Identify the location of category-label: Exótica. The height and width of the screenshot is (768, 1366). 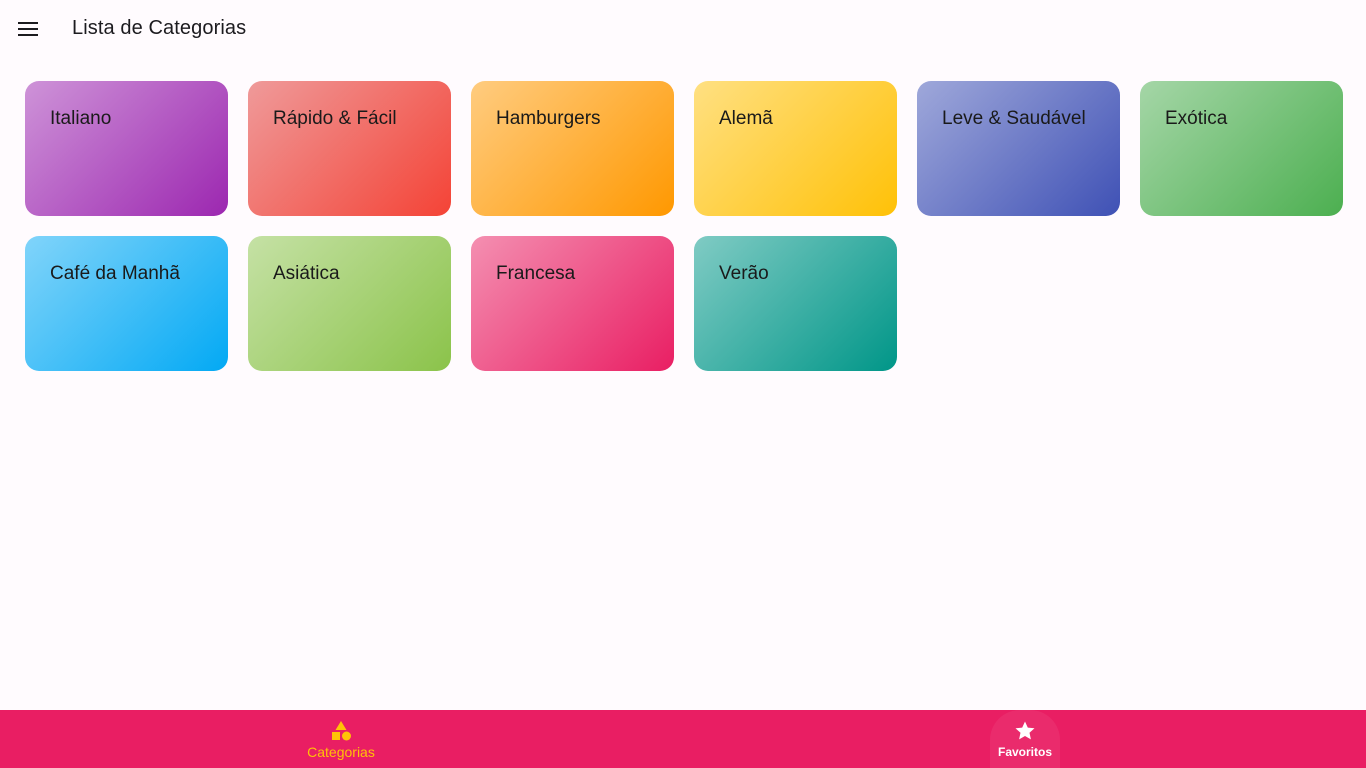
(1196, 118).